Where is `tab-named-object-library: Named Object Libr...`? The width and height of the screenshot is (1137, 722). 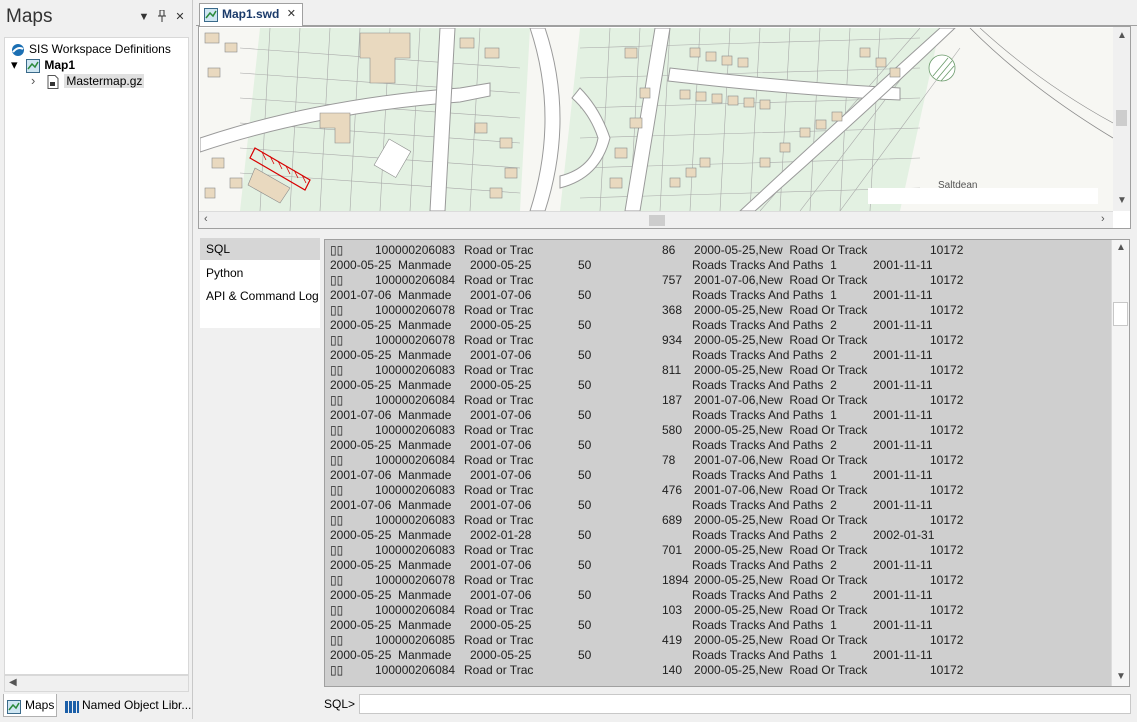 tab-named-object-library: Named Object Libr... is located at coordinates (126, 705).